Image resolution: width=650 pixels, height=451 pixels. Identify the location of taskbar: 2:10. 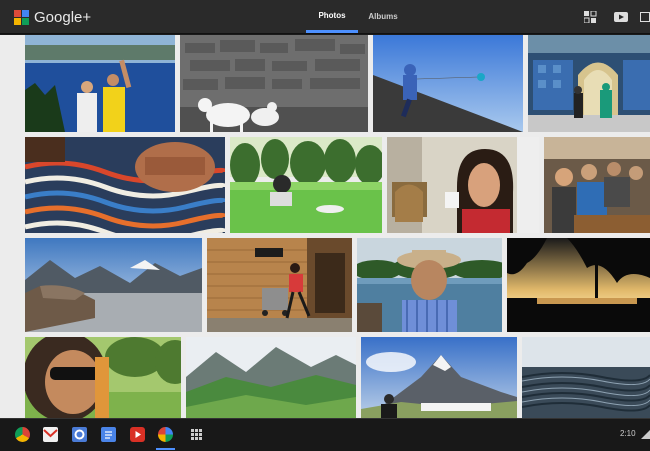
(325, 434).